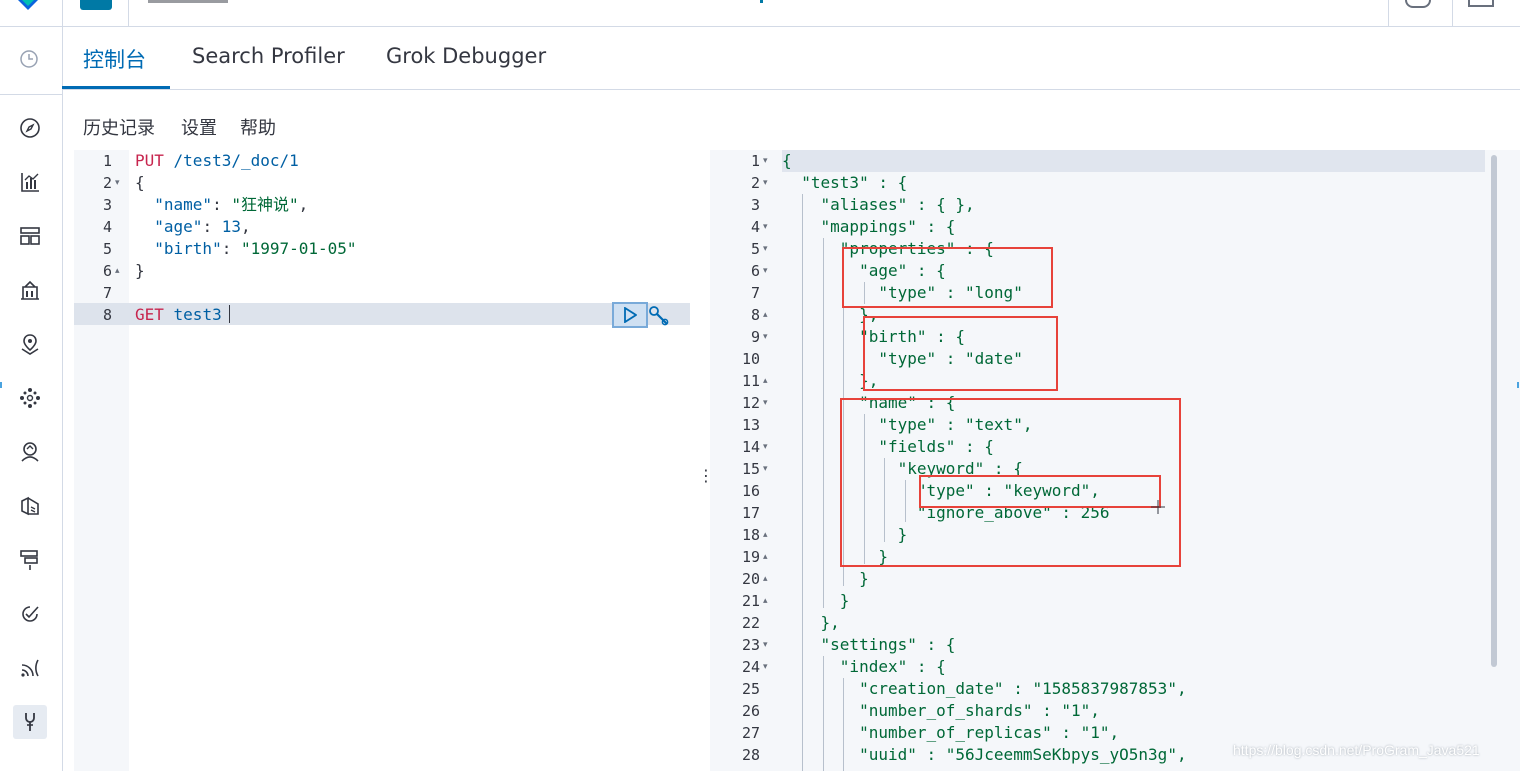  Describe the element at coordinates (30, 452) in the screenshot. I see `infra-icon` at that location.